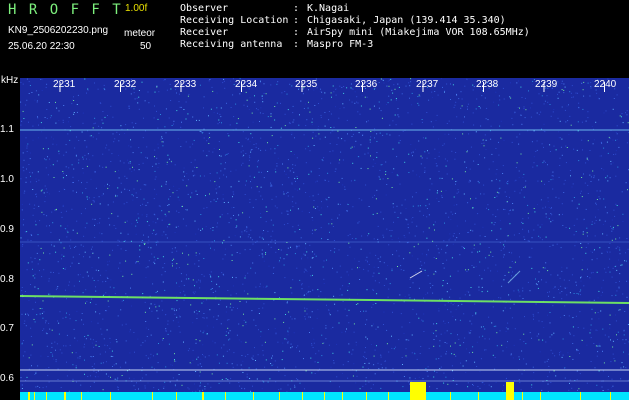 The image size is (629, 400). What do you see at coordinates (406, 20) in the screenshot?
I see `meta-value: Chigasaki, Japan (139.414 35.340)` at bounding box center [406, 20].